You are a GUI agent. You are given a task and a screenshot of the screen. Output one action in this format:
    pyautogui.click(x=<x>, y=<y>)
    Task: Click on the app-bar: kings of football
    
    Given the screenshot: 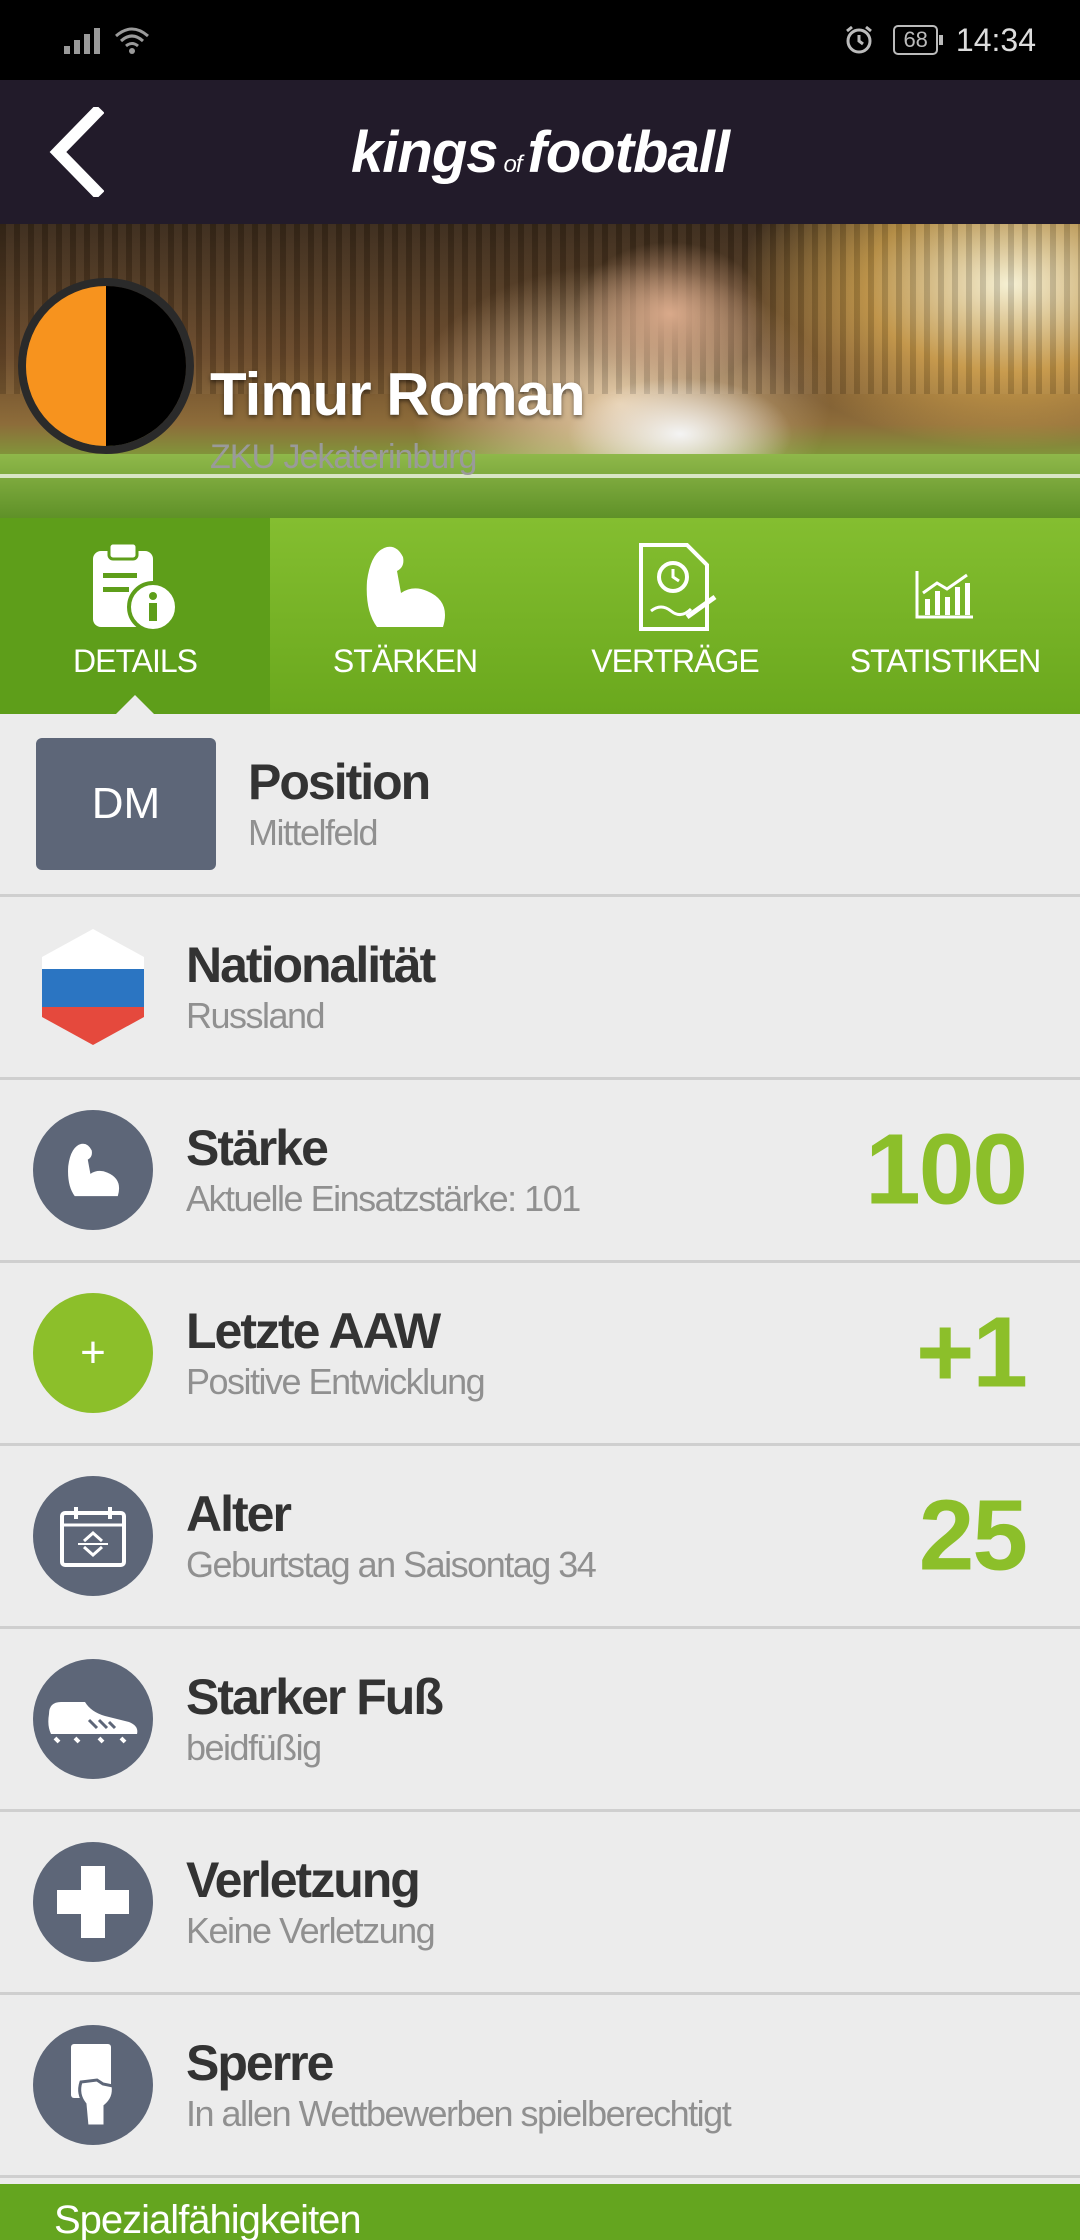 What is the action you would take?
    pyautogui.click(x=540, y=152)
    